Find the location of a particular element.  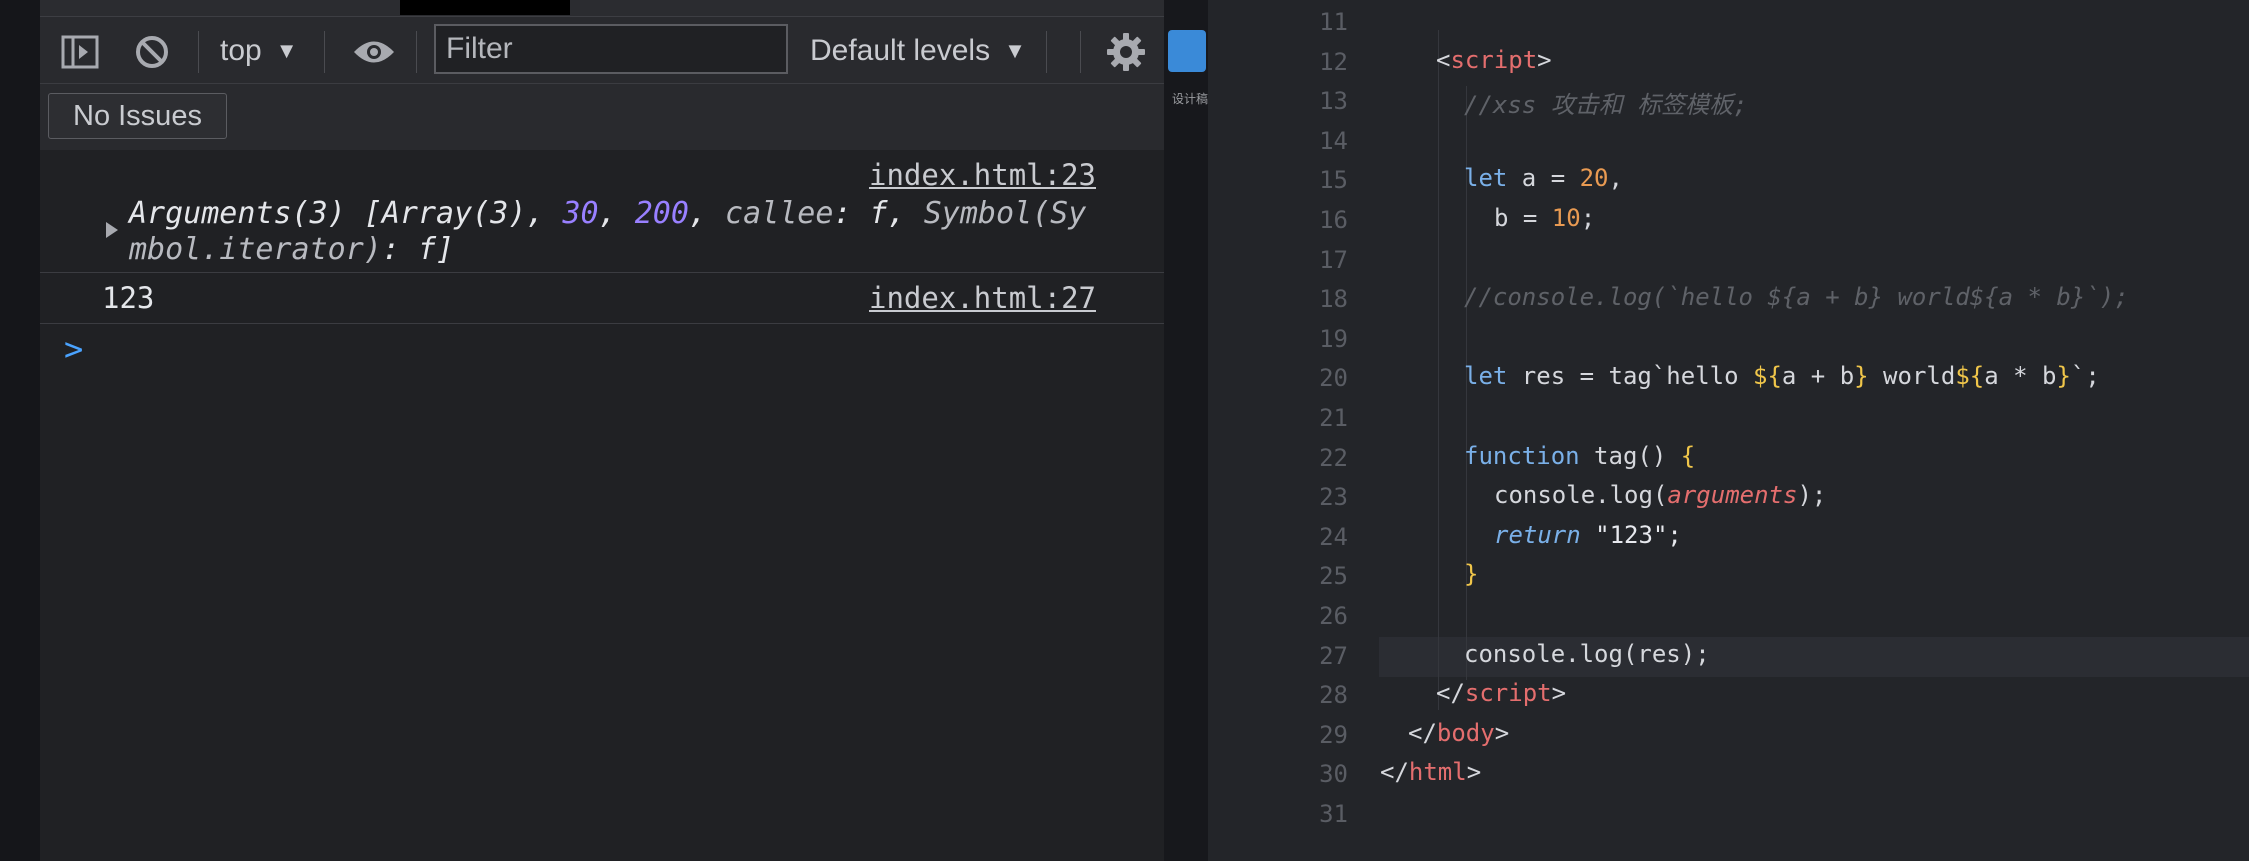

context-selector: top ▼ is located at coordinates (259, 51).